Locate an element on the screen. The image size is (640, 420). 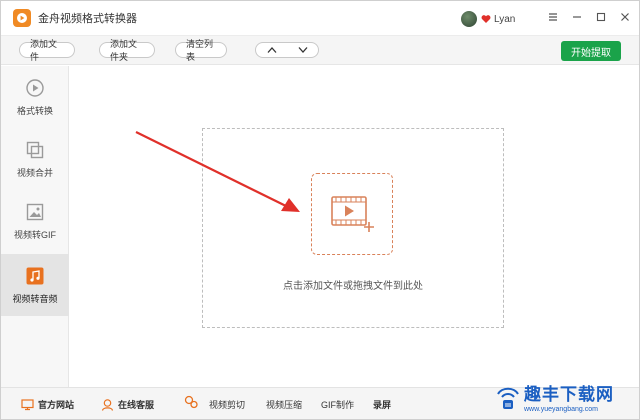
move-down-button is located at coordinates (302, 50).